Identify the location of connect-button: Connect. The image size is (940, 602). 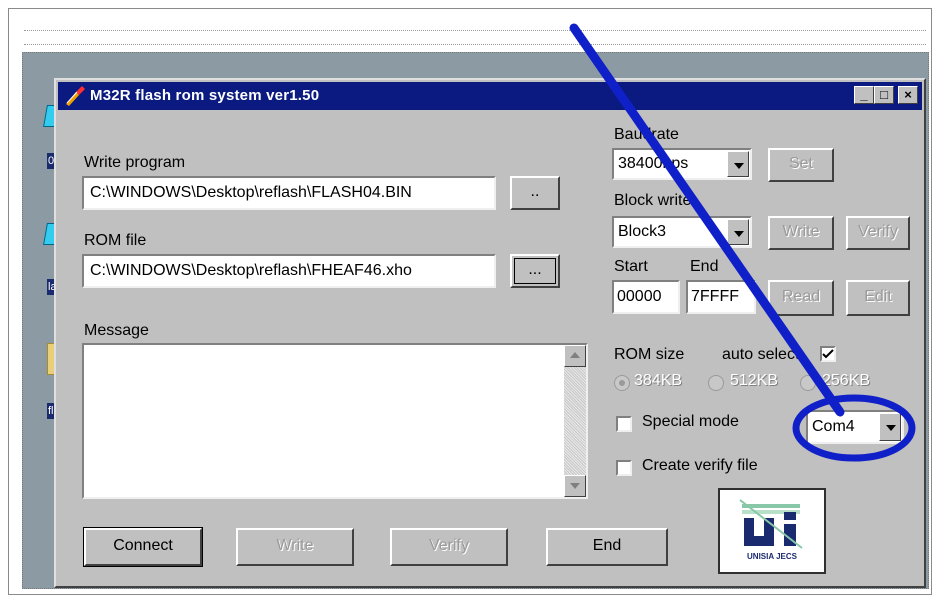
(143, 547).